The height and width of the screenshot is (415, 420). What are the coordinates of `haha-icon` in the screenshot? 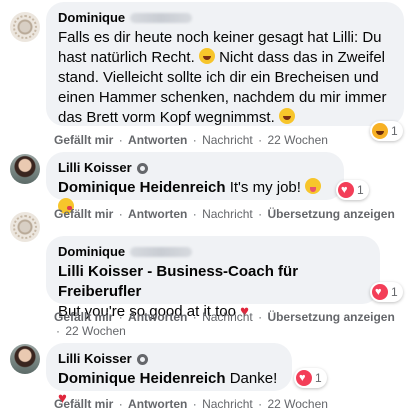 It's located at (380, 131).